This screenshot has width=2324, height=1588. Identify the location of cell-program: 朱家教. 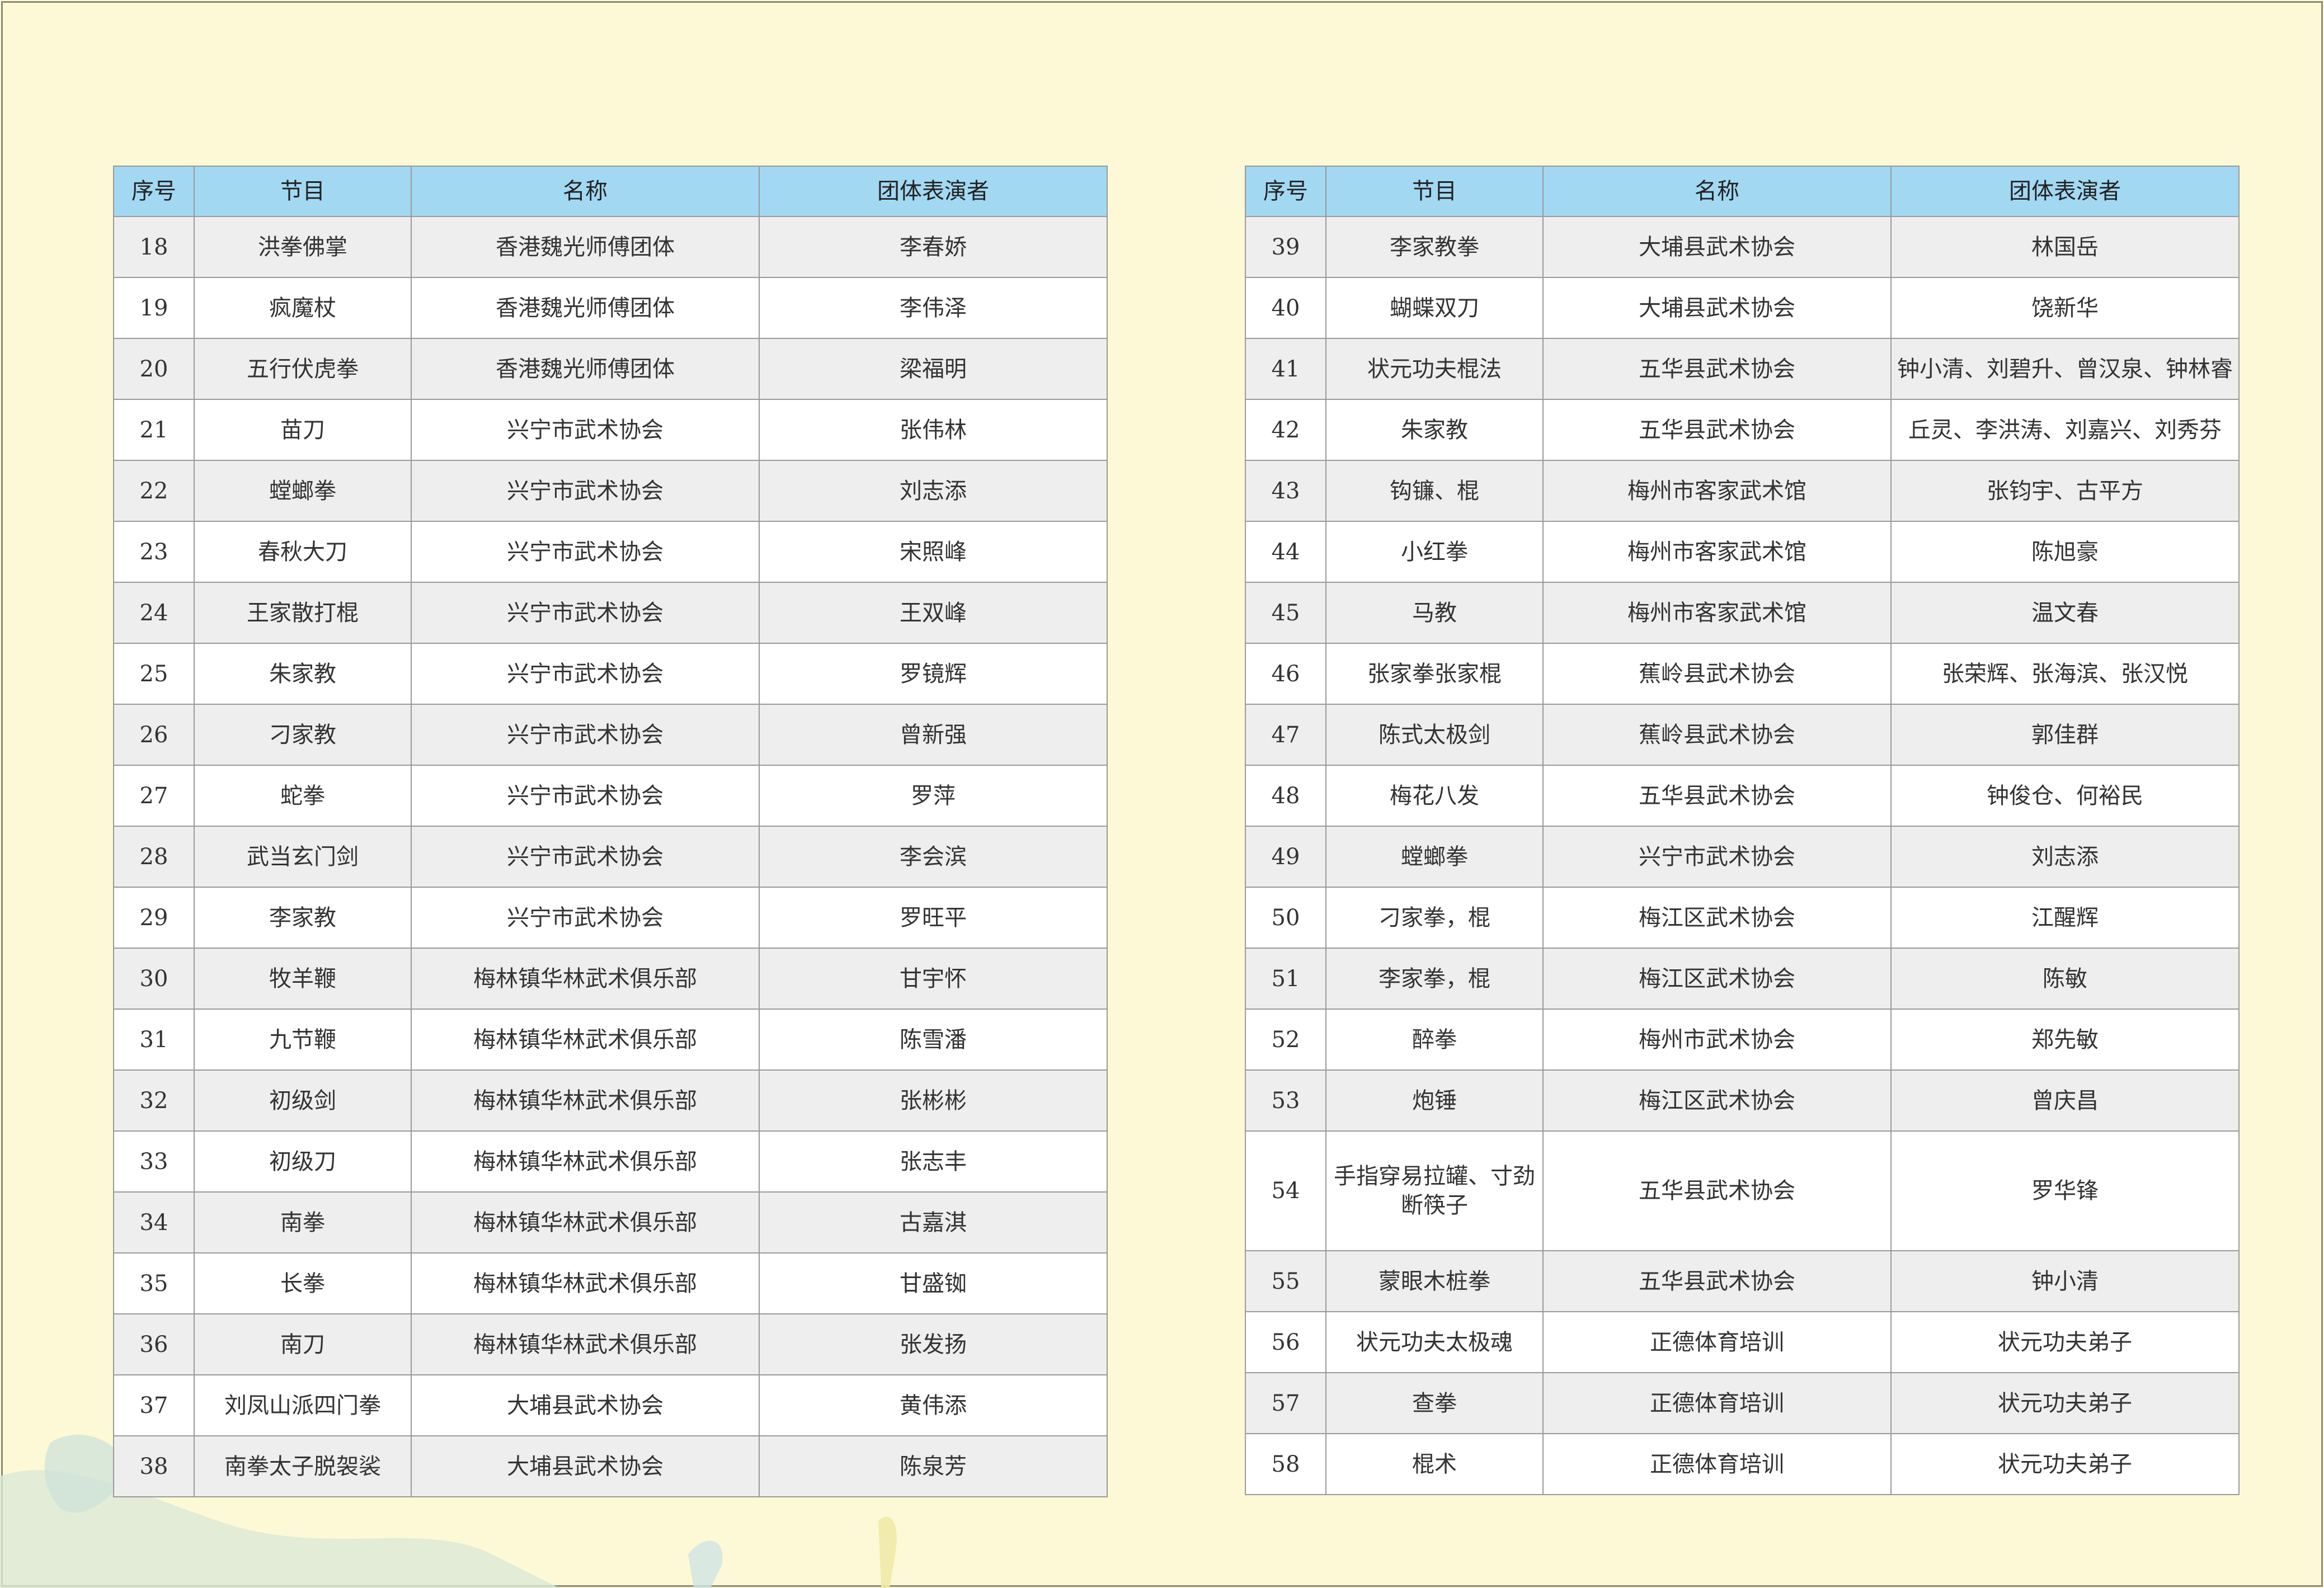
(1434, 430).